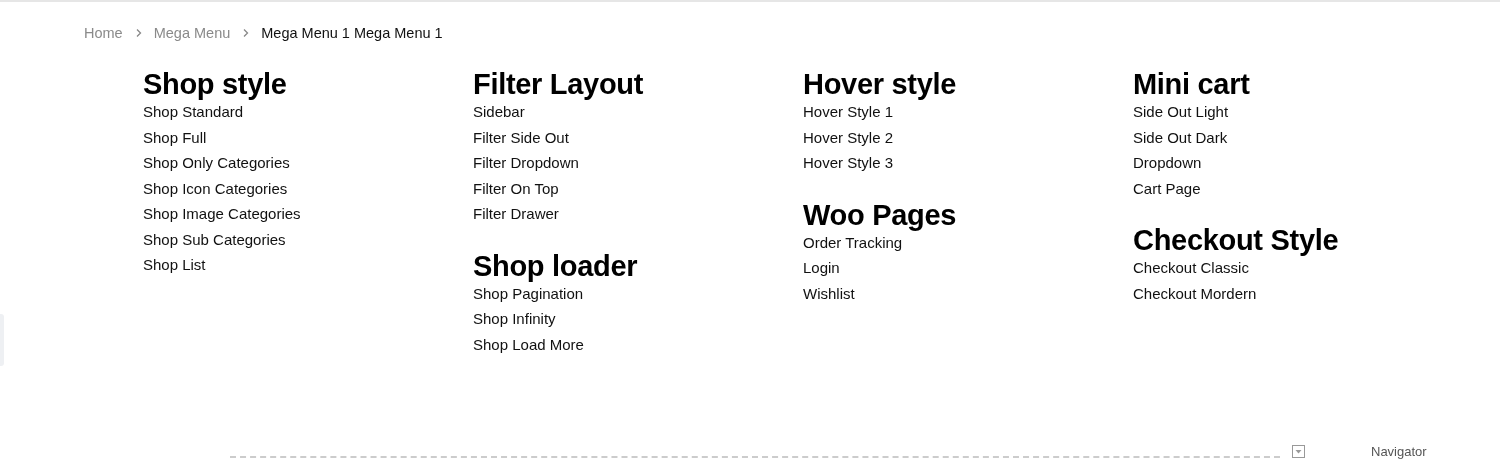 Image resolution: width=1500 pixels, height=460 pixels. Describe the element at coordinates (556, 265) in the screenshot. I see `menu-heading: Shop loader` at that location.